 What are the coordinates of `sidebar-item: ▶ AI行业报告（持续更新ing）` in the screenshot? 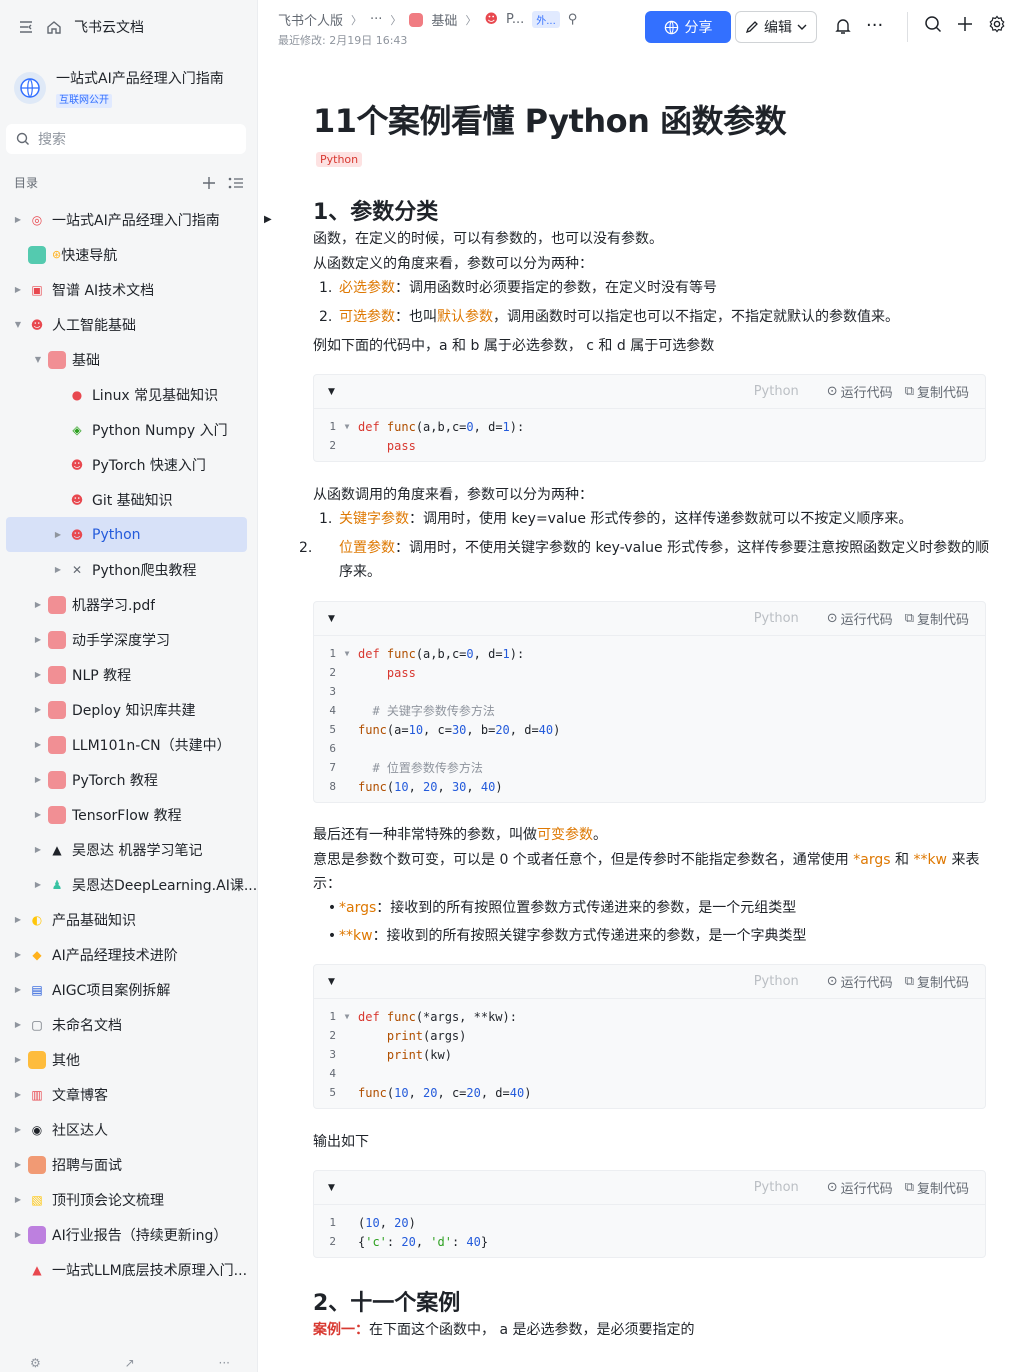 It's located at (129, 1234).